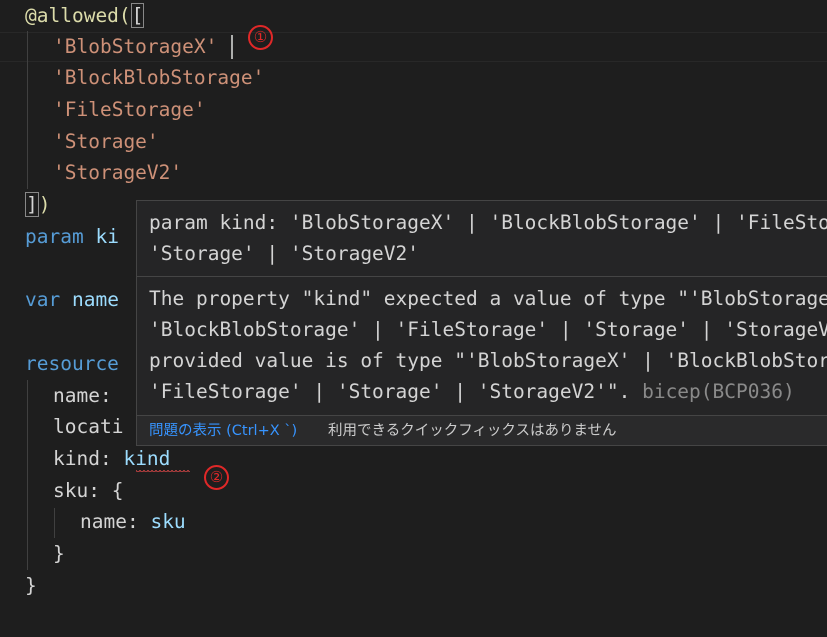 The height and width of the screenshot is (637, 827). I want to click on property-sku-name-key: name:, so click(109, 521).